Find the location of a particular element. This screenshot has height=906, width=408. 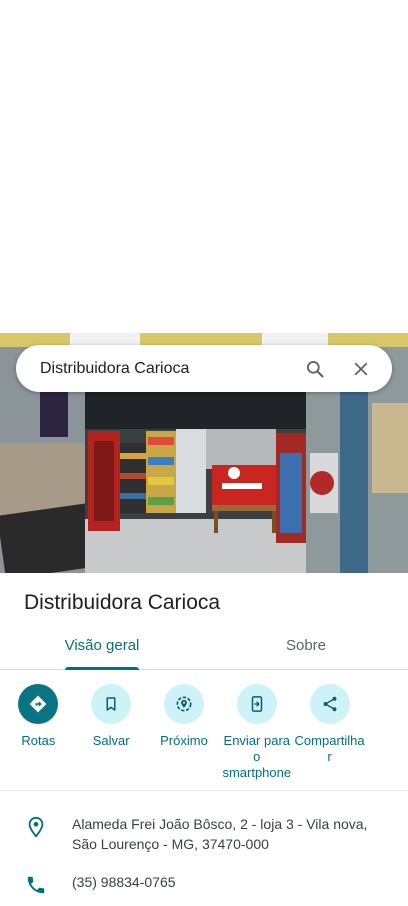

directions-button: Rotas is located at coordinates (38, 732).